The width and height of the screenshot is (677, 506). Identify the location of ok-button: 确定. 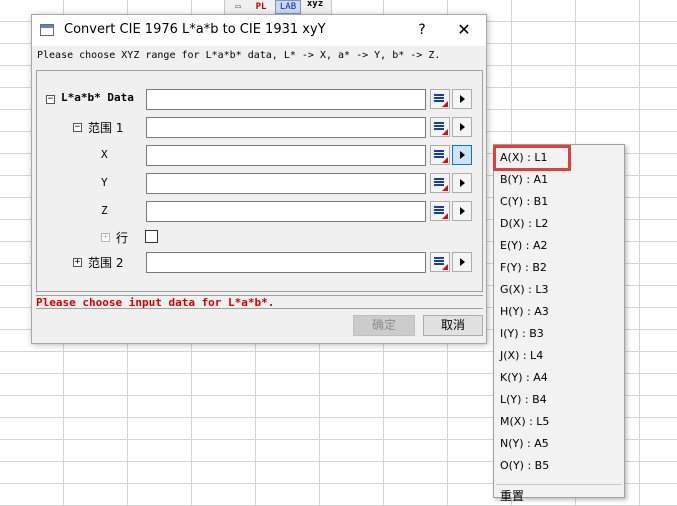
(384, 325).